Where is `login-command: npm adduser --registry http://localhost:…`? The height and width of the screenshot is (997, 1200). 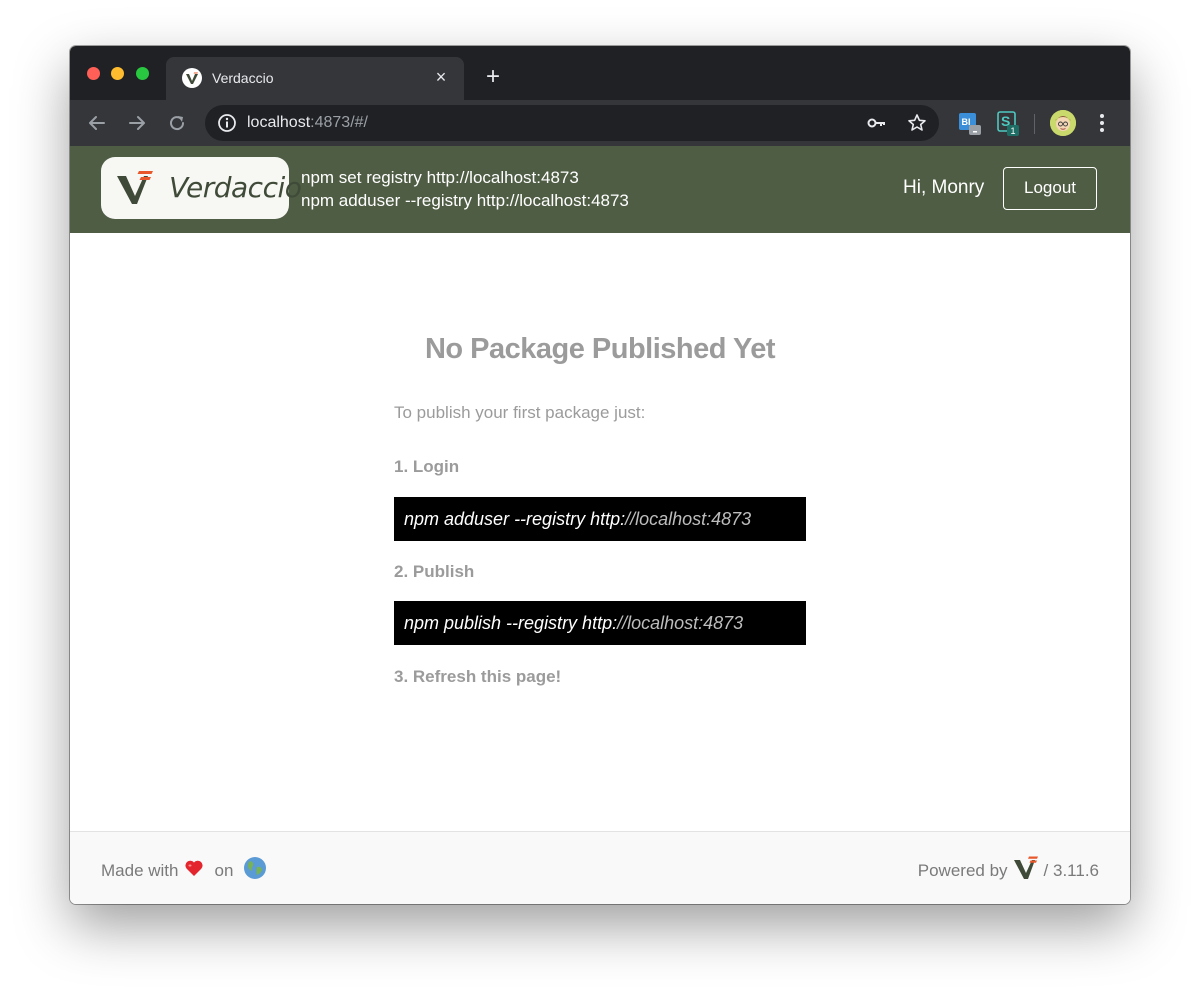 login-command: npm adduser --registry http://localhost:… is located at coordinates (600, 519).